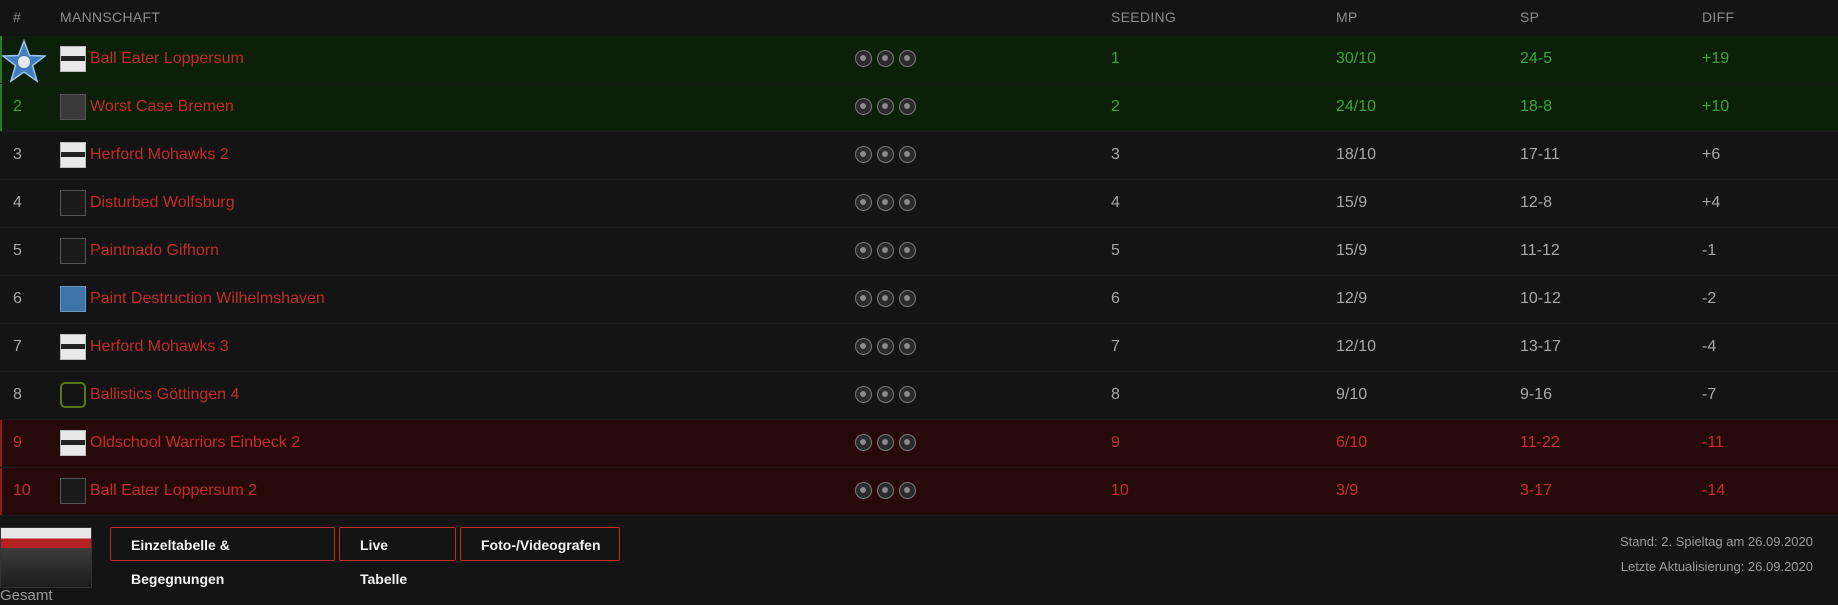  What do you see at coordinates (173, 491) in the screenshot?
I see `team-name-link: Ball Eater Loppersum 2` at bounding box center [173, 491].